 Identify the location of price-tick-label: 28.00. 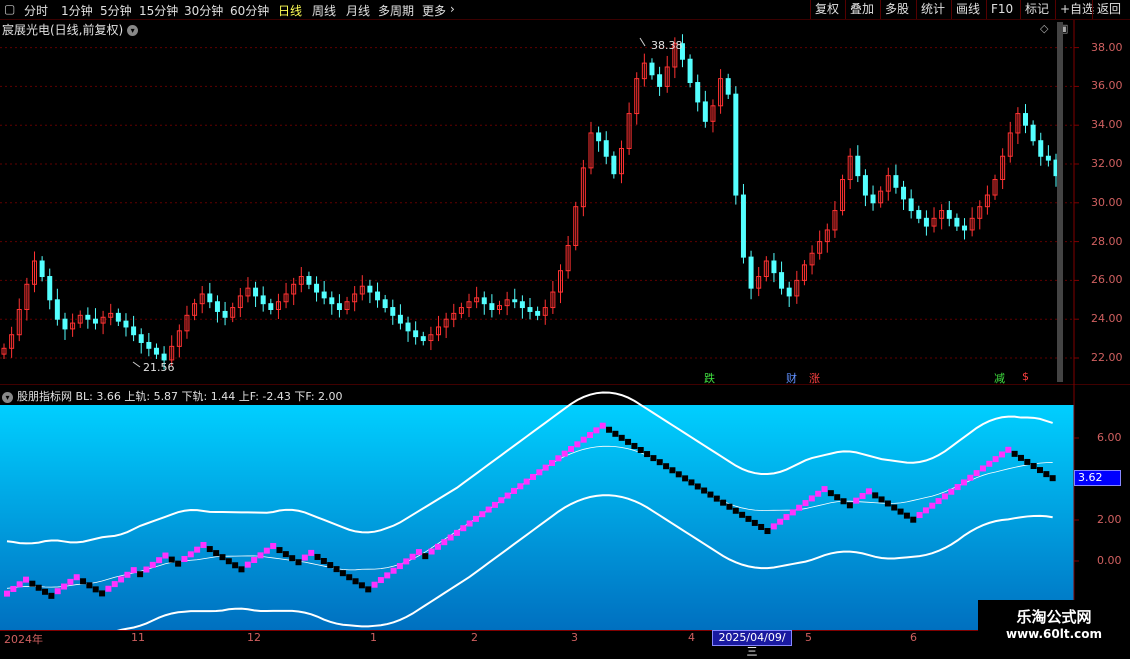
(1107, 241).